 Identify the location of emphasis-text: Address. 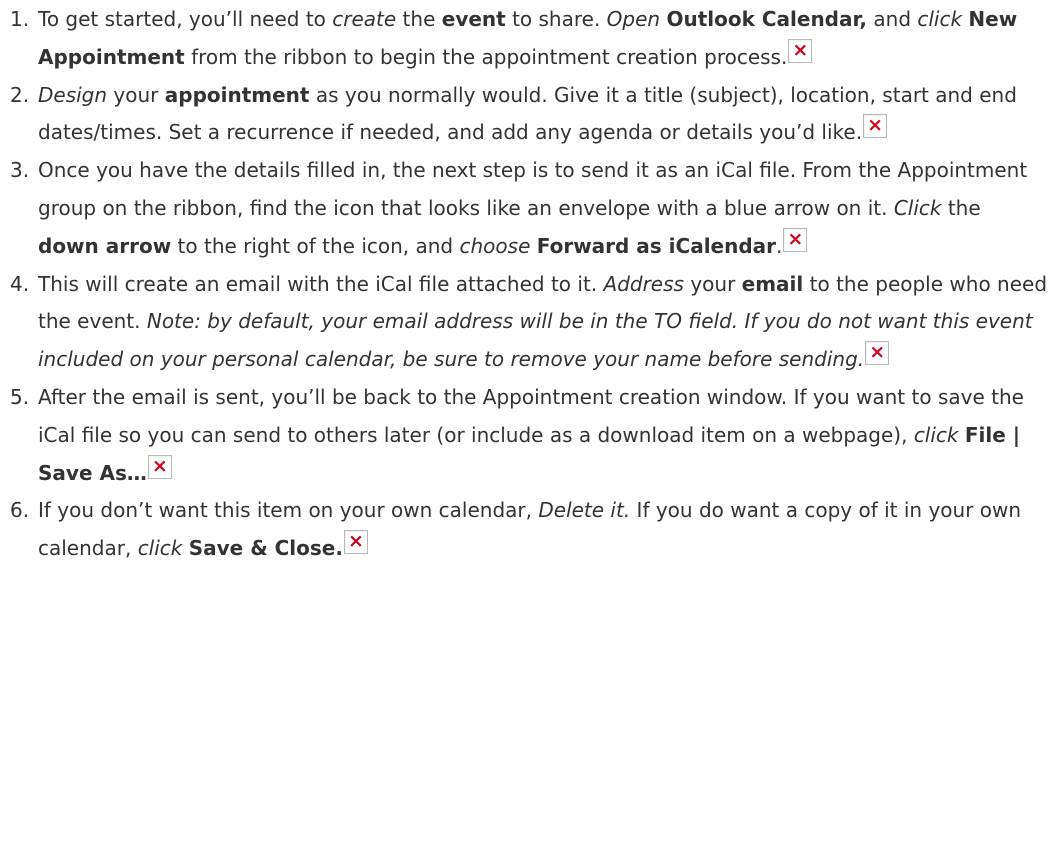
(643, 283).